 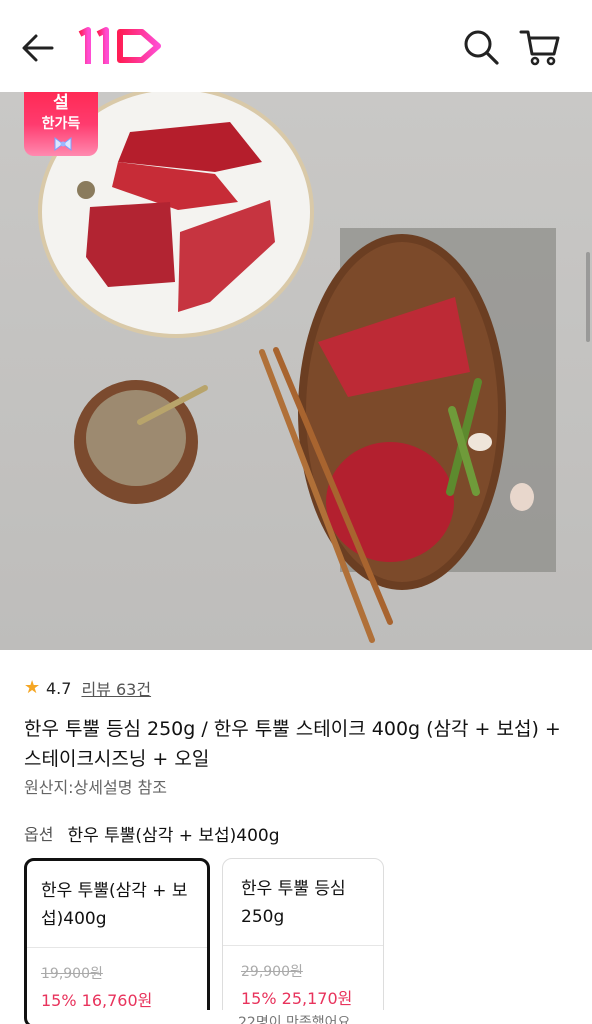 I want to click on cart-icon, so click(x=540, y=46).